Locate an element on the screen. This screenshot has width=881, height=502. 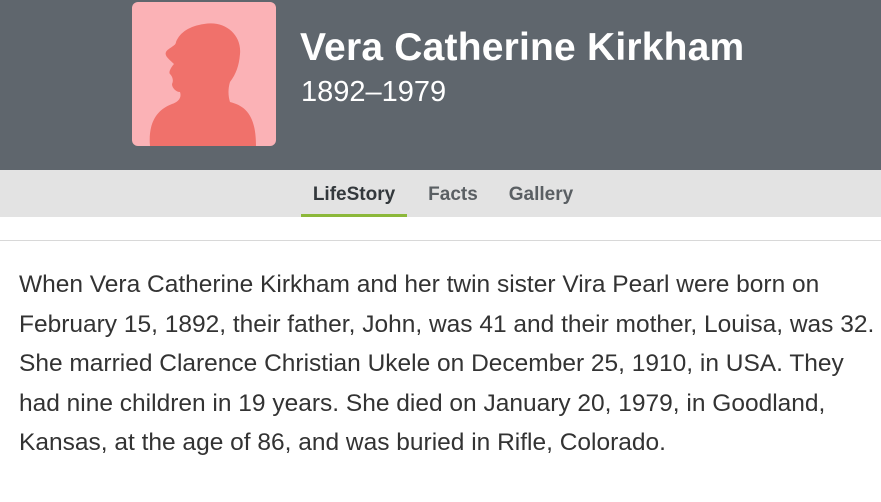
person-name: Vera Catherine Kirkham is located at coordinates (522, 47).